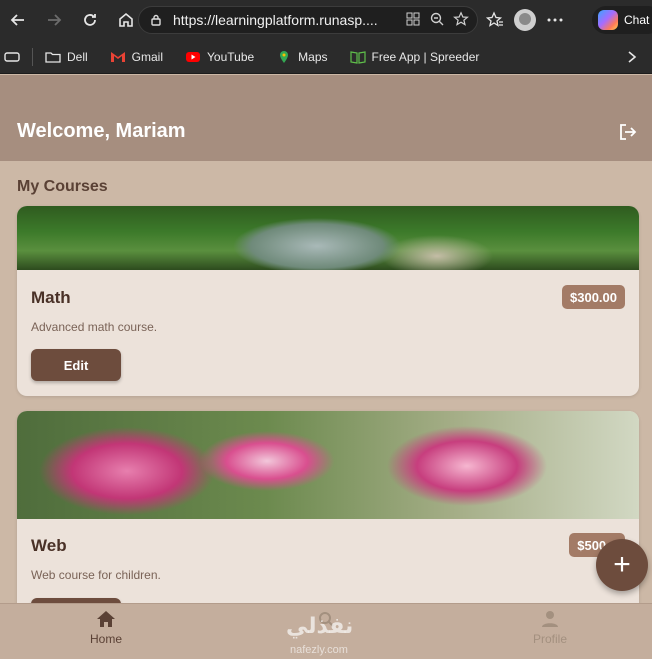 This screenshot has height=659, width=652. What do you see at coordinates (302, 57) in the screenshot?
I see `bookmark-maps: Maps` at bounding box center [302, 57].